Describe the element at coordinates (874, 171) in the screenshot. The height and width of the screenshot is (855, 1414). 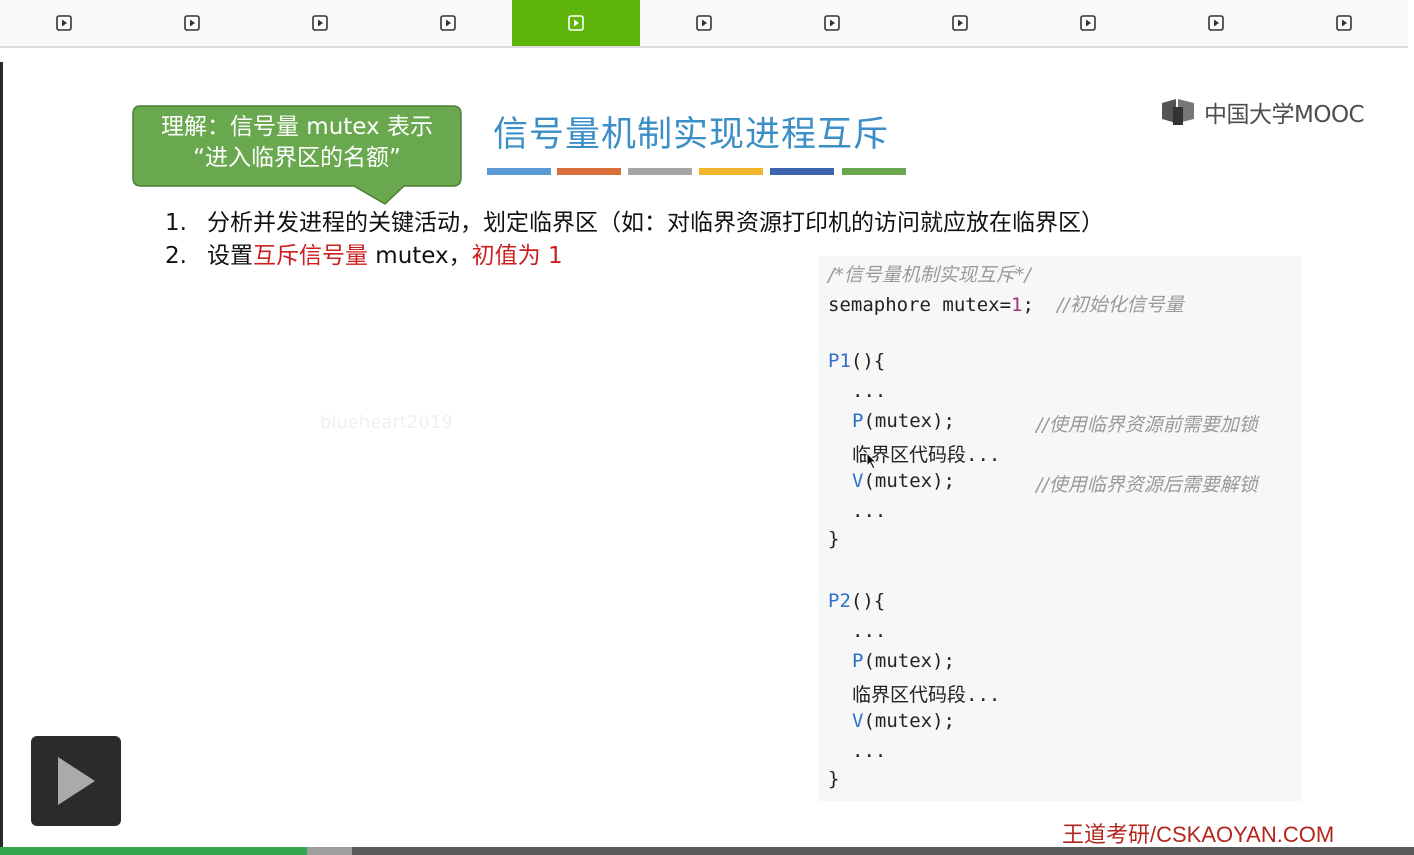
I see `color-bar-green` at that location.